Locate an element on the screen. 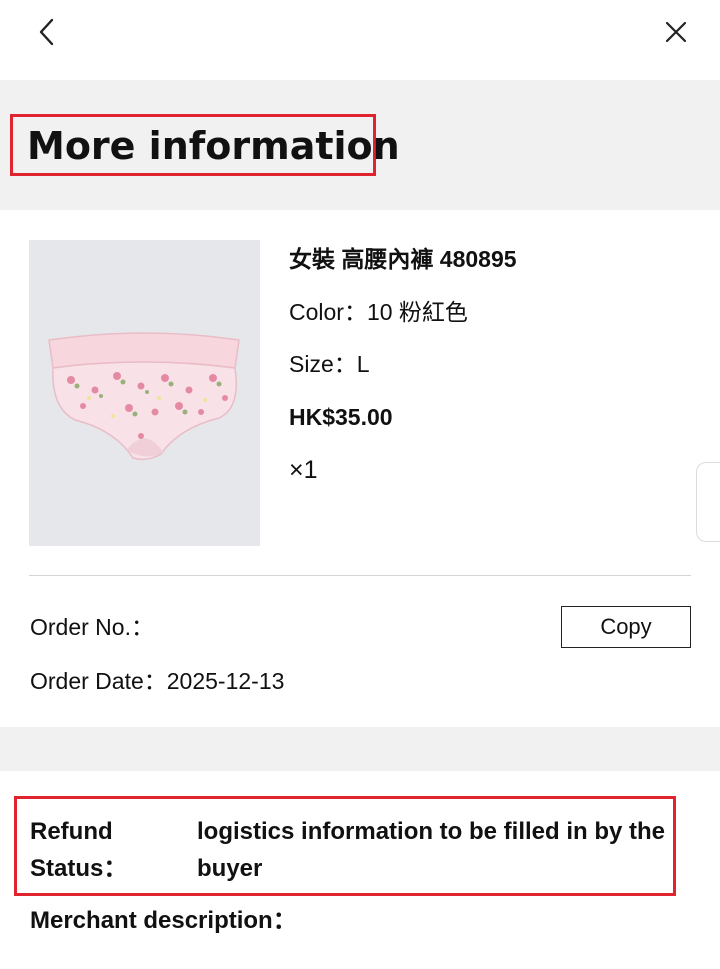  page-header: More information is located at coordinates (360, 145).